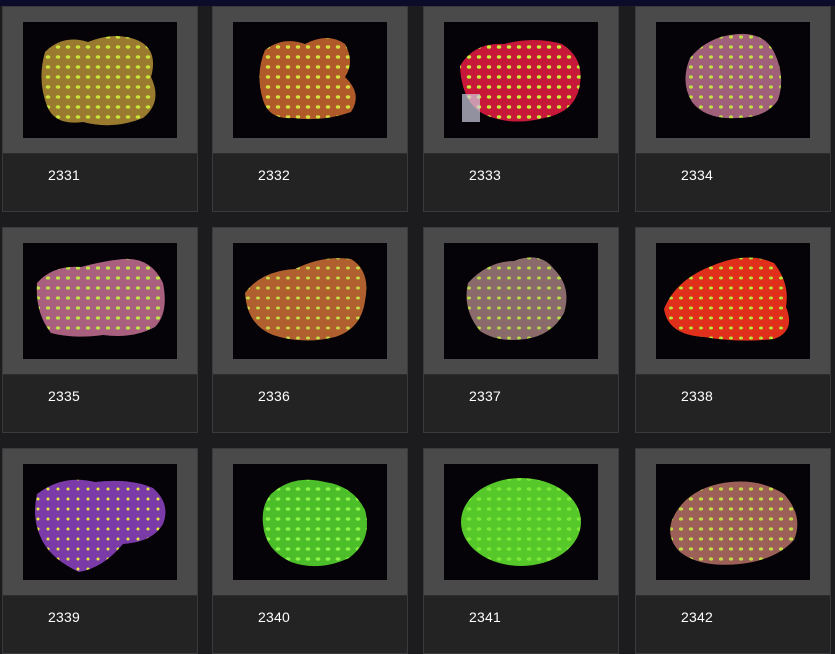 This screenshot has width=835, height=654. I want to click on gallery-item: 2338, so click(733, 330).